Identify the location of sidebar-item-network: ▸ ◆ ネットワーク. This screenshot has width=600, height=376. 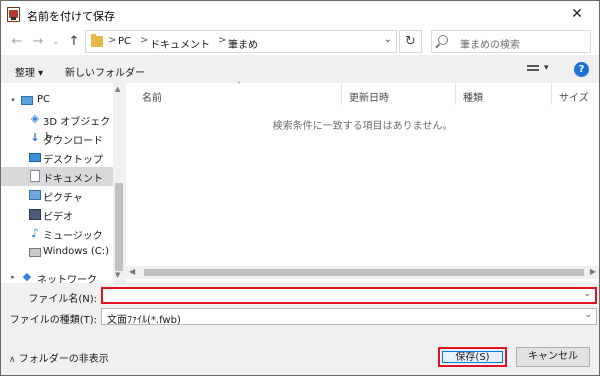
(57, 276).